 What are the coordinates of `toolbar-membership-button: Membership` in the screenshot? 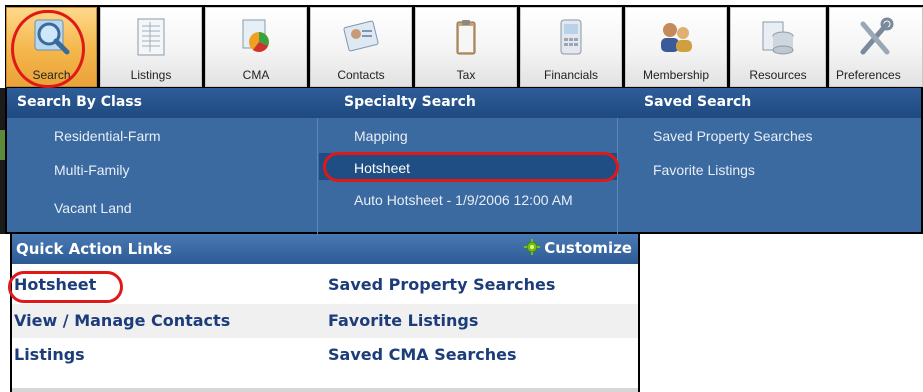 It's located at (676, 47).